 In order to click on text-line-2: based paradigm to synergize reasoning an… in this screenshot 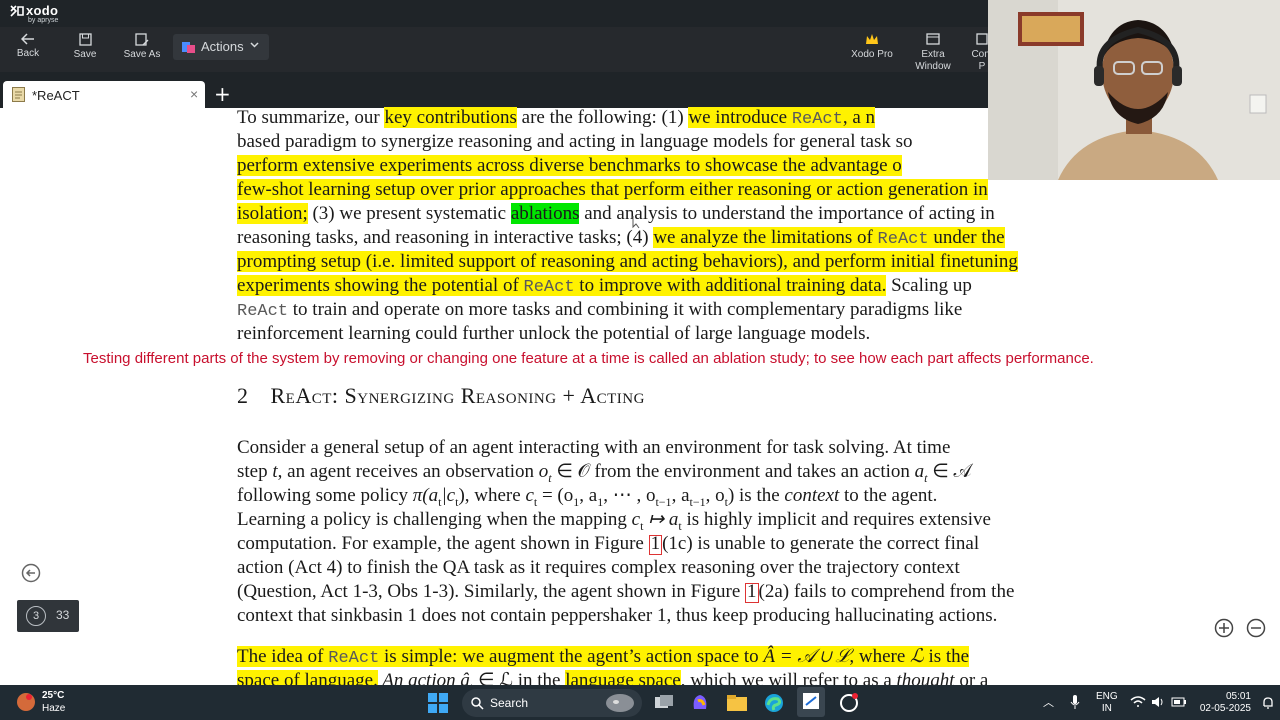, I will do `click(575, 141)`.